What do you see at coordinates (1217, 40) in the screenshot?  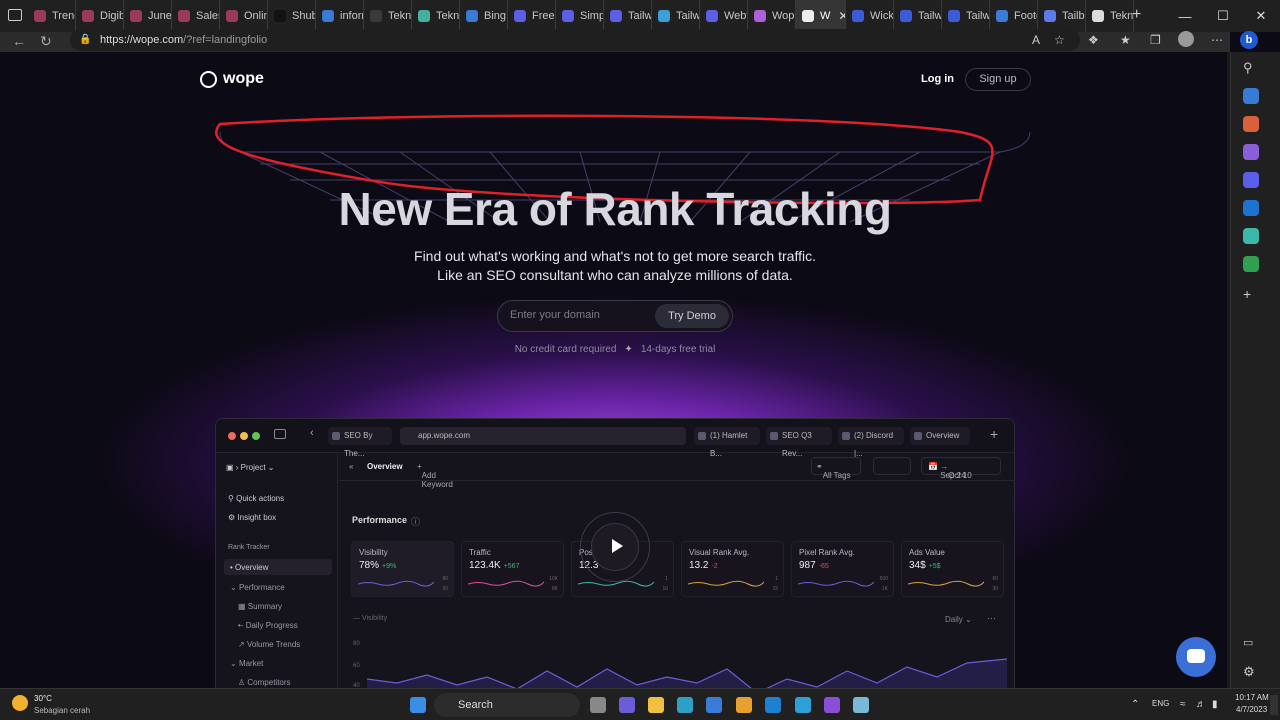 I see `more-menu-icon: ⋯` at bounding box center [1217, 40].